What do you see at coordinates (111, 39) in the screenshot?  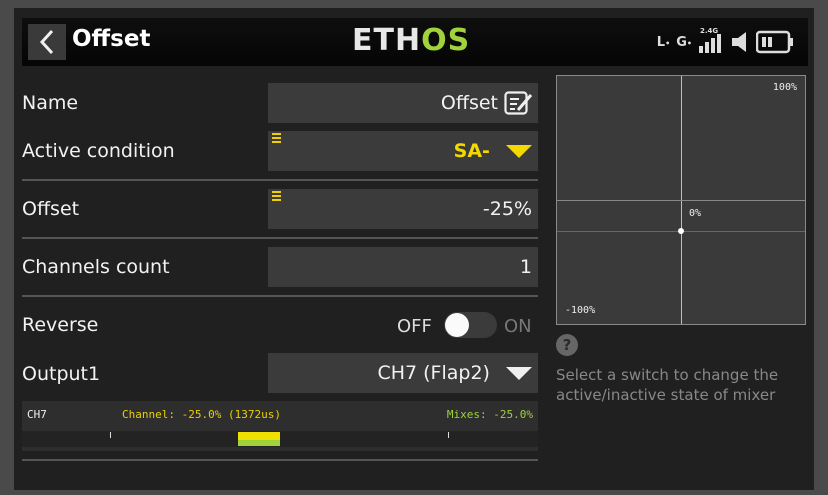 I see `page-title: Offset` at bounding box center [111, 39].